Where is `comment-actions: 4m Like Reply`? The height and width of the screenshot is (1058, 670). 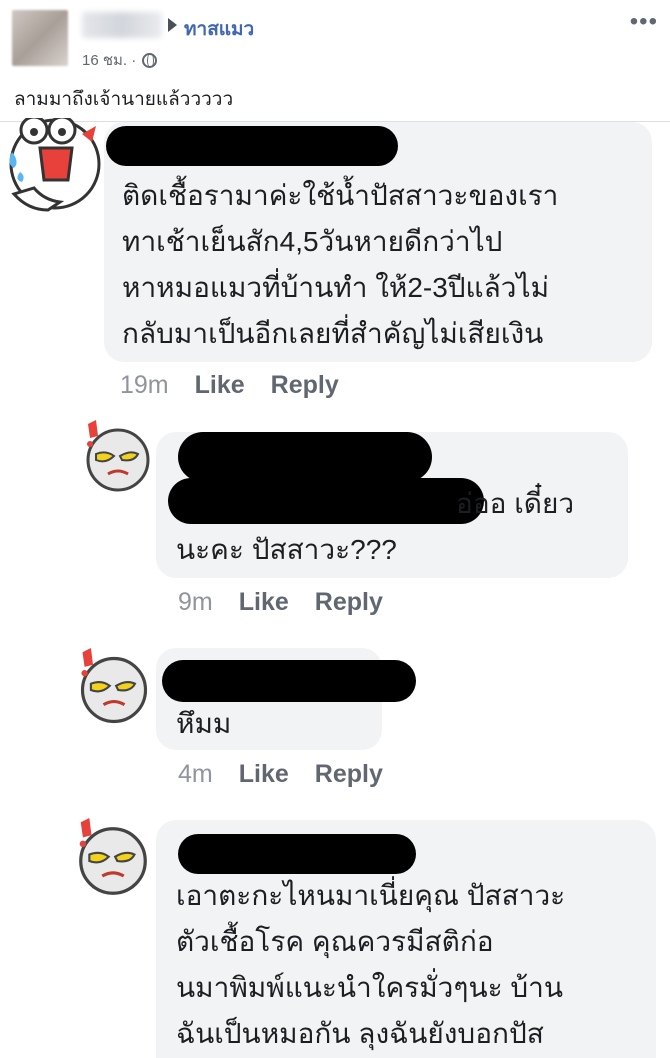
comment-actions: 4m Like Reply is located at coordinates (280, 774).